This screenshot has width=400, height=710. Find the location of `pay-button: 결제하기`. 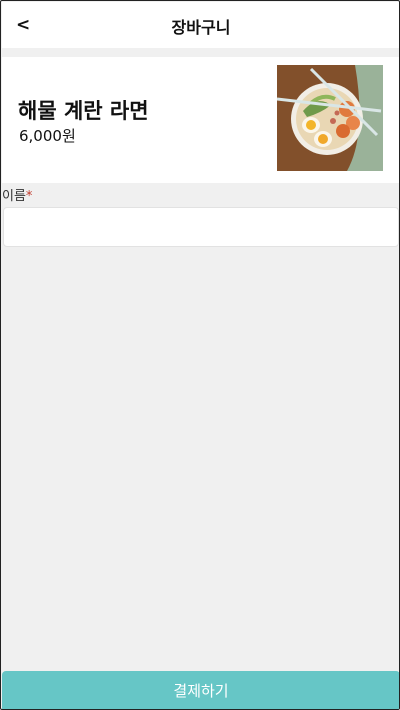

pay-button: 결제하기 is located at coordinates (200, 690).